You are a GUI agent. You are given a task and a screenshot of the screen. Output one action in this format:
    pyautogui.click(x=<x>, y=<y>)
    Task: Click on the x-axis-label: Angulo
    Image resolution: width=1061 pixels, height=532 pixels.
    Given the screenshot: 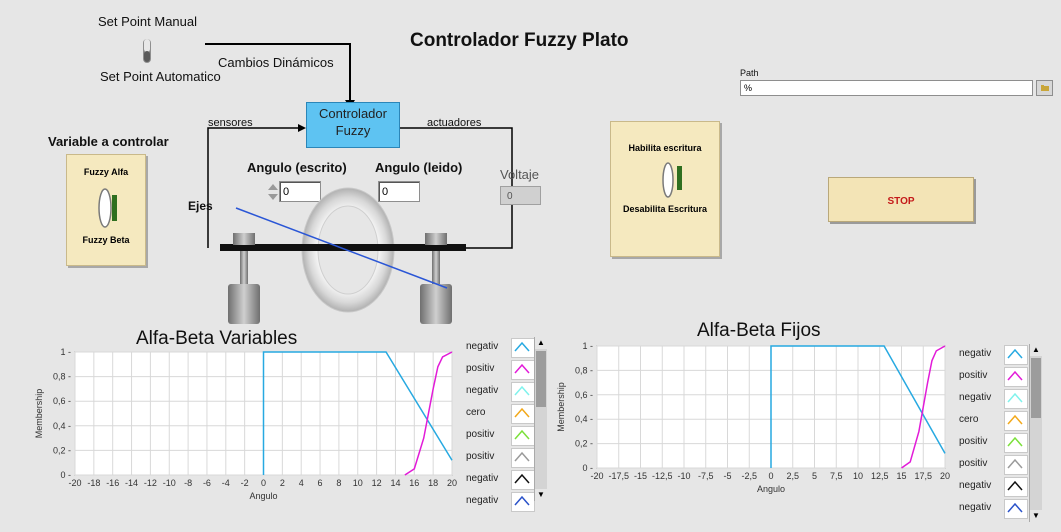 What is the action you would take?
    pyautogui.click(x=771, y=489)
    